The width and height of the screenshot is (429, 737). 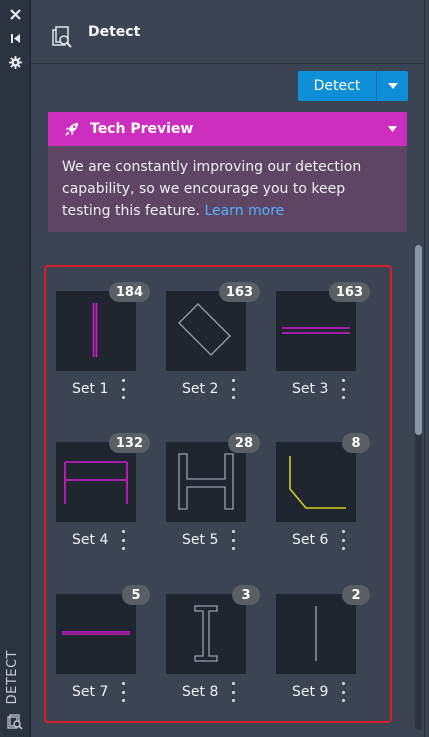 What do you see at coordinates (15, 368) in the screenshot?
I see `side-strip: DETECT` at bounding box center [15, 368].